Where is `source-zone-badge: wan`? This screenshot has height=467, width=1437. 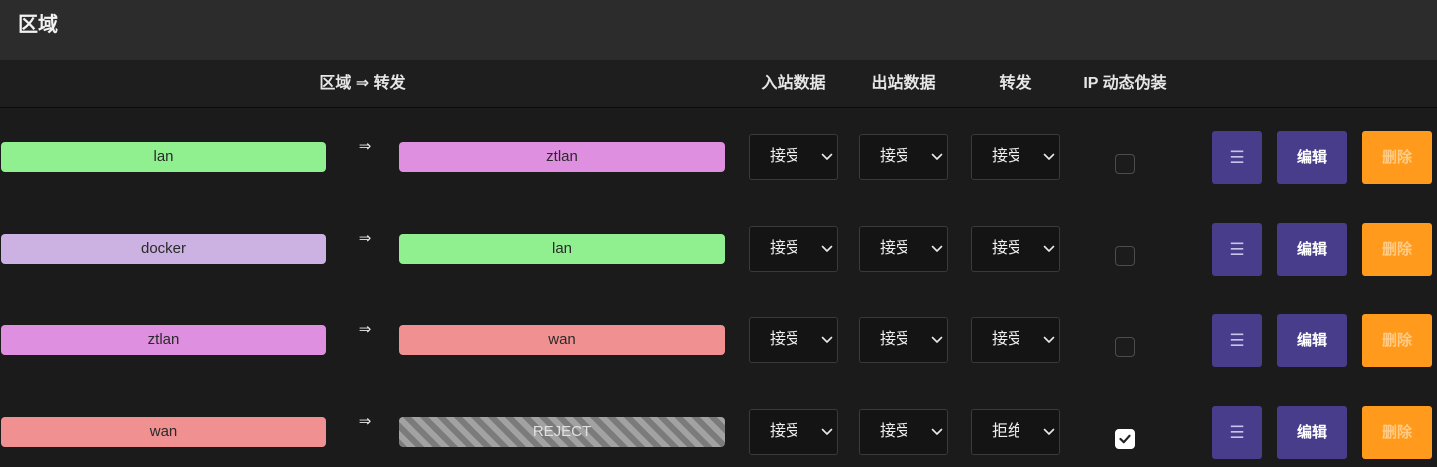
source-zone-badge: wan is located at coordinates (163, 431).